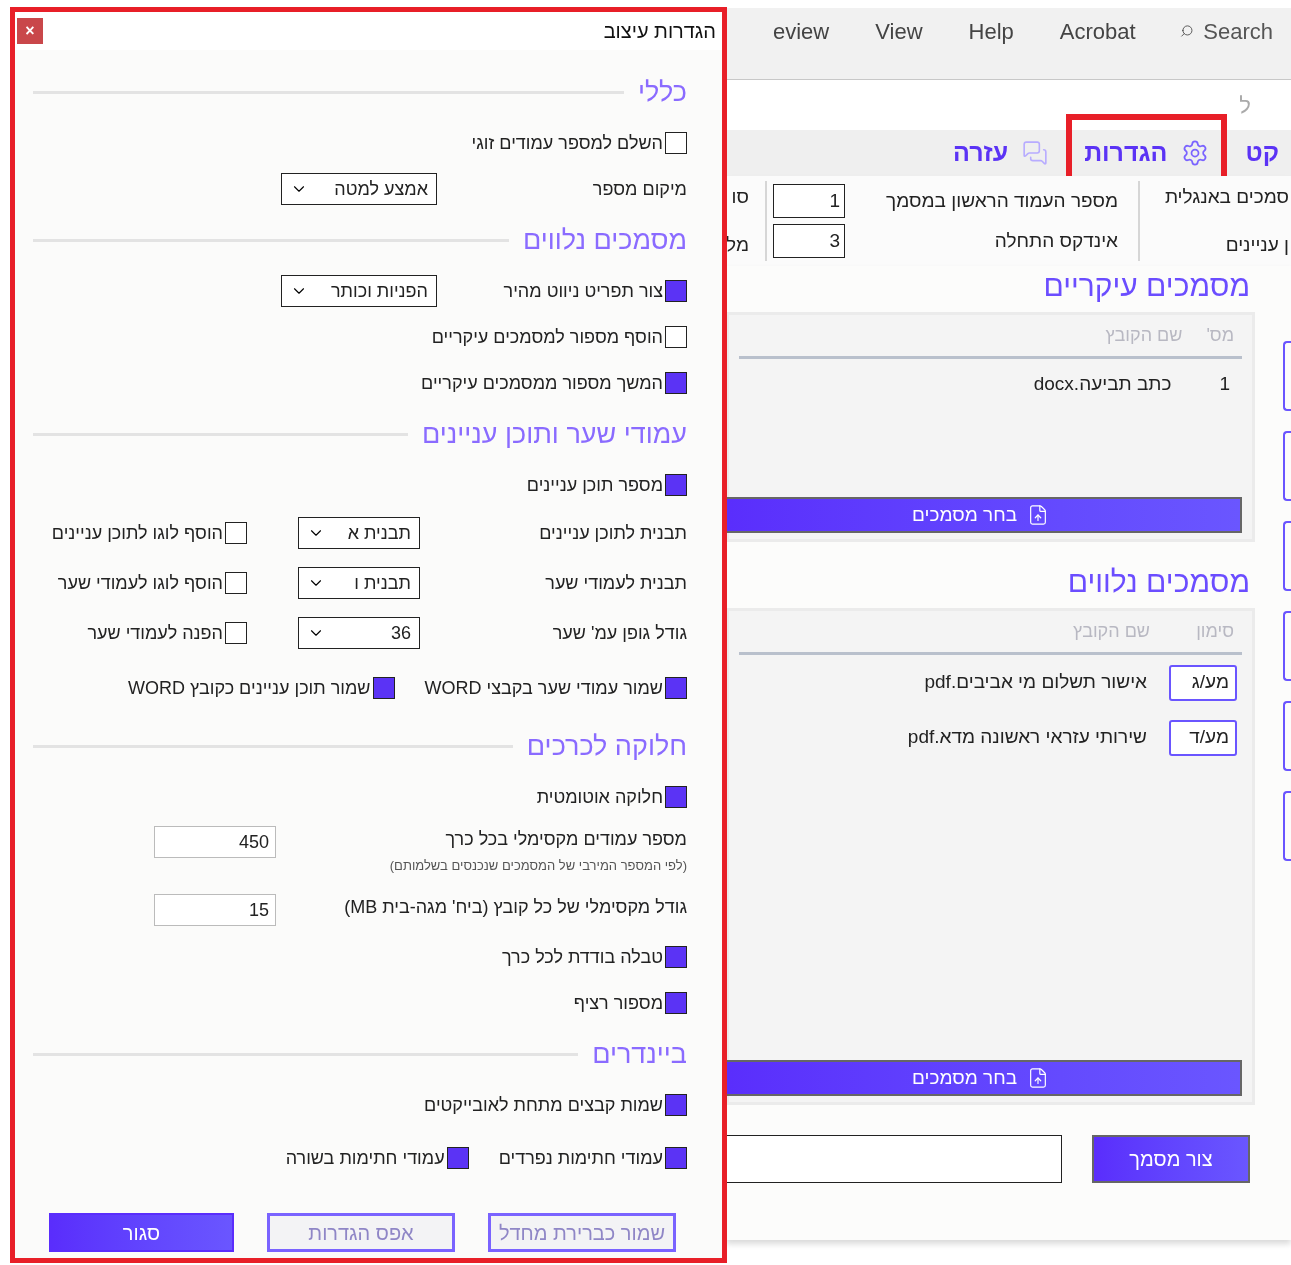  What do you see at coordinates (141, 1232) in the screenshot?
I see `close-dialog-button: סגור` at bounding box center [141, 1232].